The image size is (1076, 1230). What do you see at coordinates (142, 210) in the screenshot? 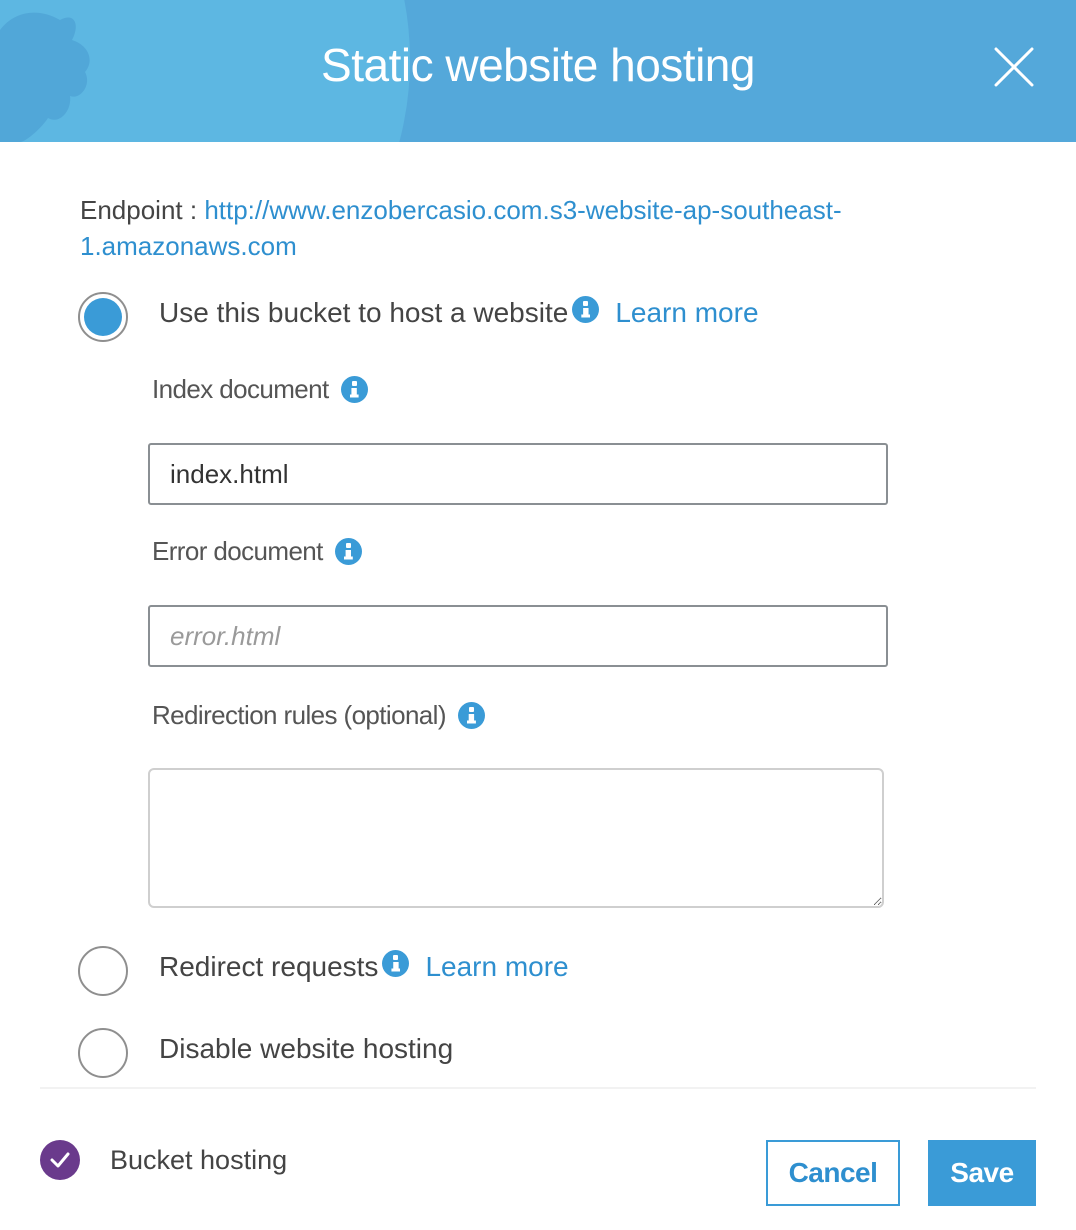
I see `endpoint-label: Endpoint :` at bounding box center [142, 210].